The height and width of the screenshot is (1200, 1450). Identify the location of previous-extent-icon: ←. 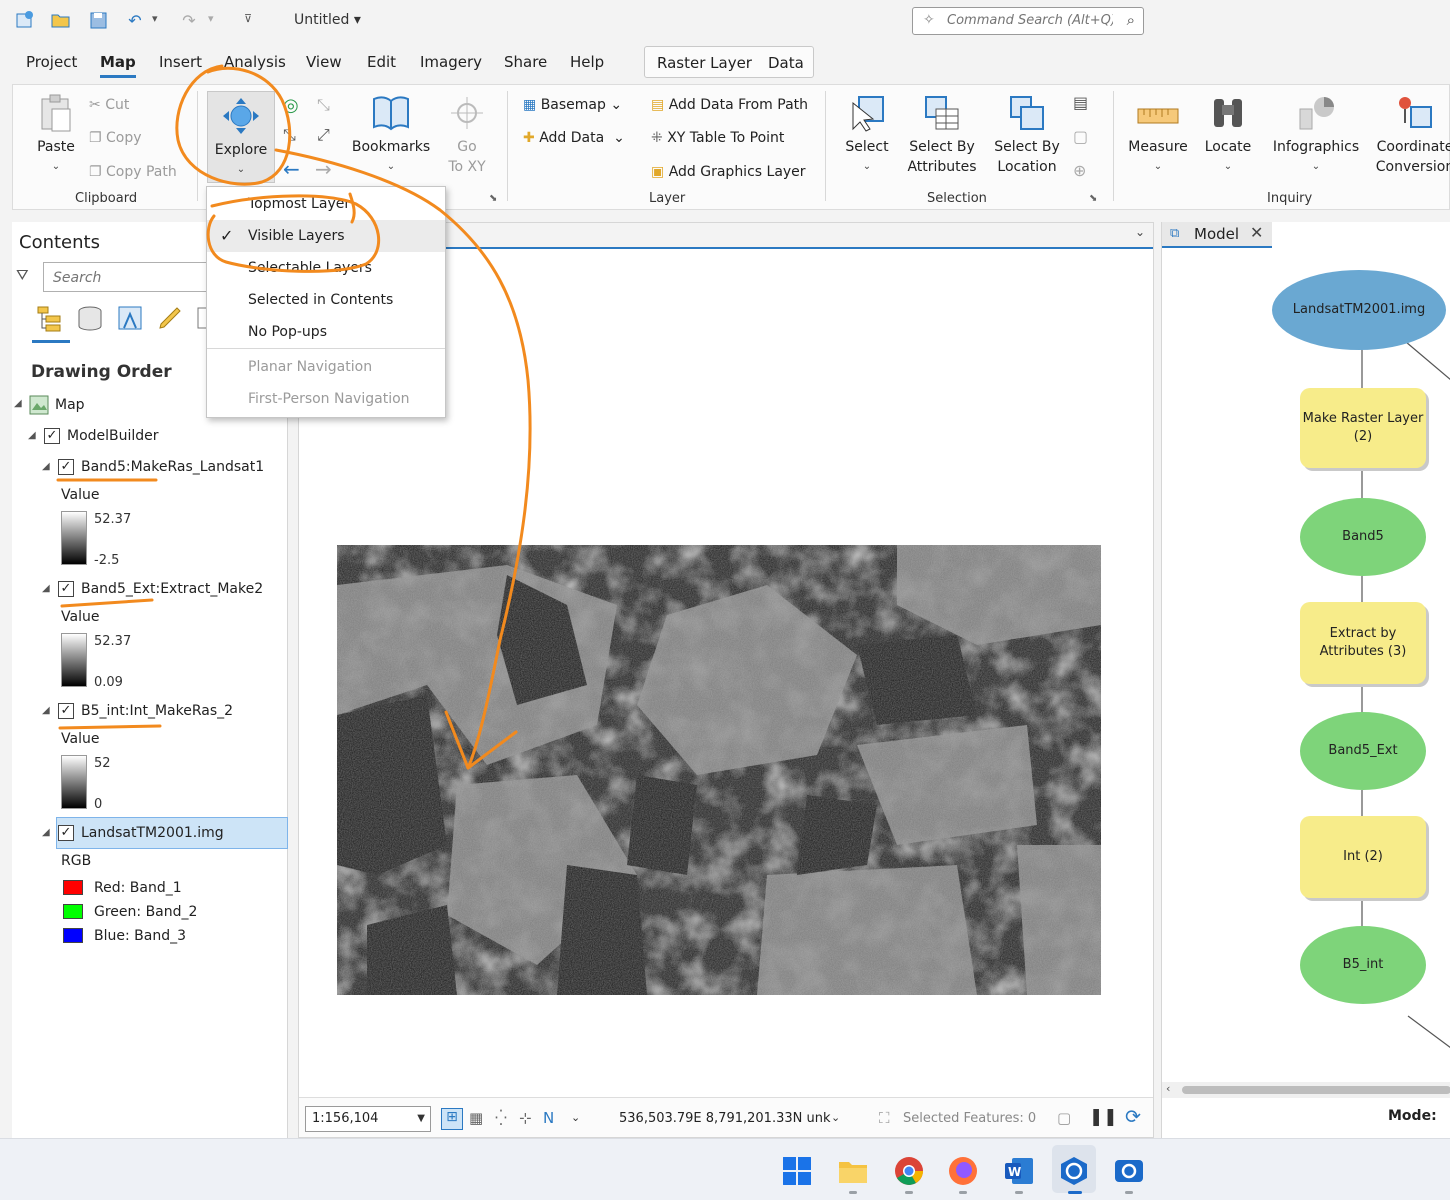
(291, 169).